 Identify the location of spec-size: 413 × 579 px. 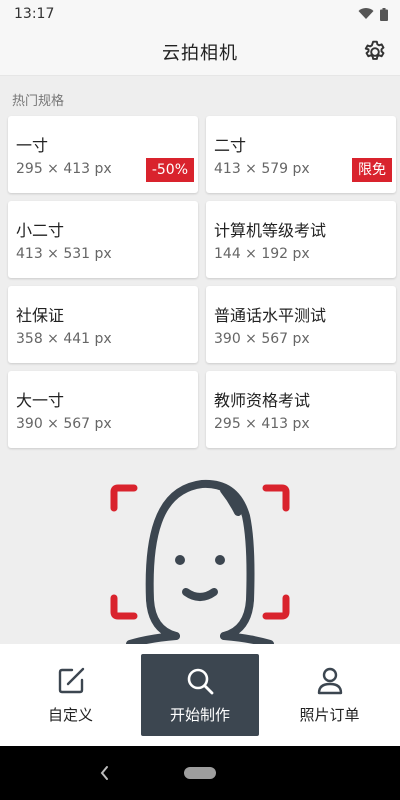
(262, 169).